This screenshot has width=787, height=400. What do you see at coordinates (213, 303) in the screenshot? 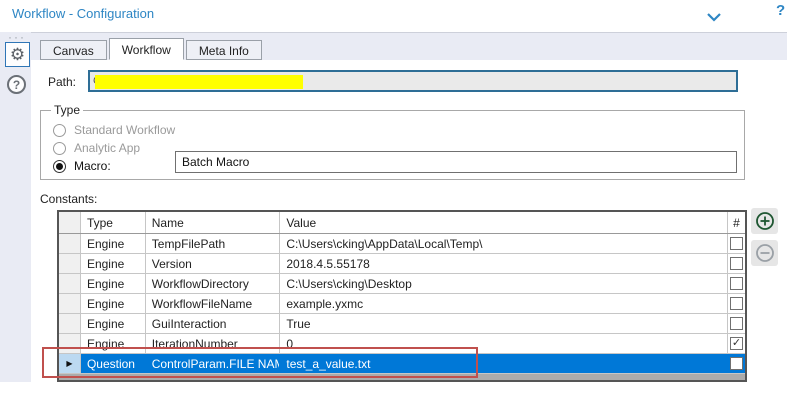
I see `cell-name: WorkflowFileName` at bounding box center [213, 303].